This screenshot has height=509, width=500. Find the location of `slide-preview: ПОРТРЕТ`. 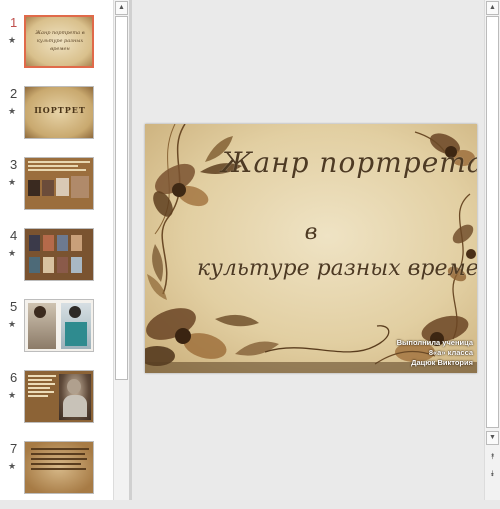

slide-preview: ПОРТРЕТ is located at coordinates (59, 112).